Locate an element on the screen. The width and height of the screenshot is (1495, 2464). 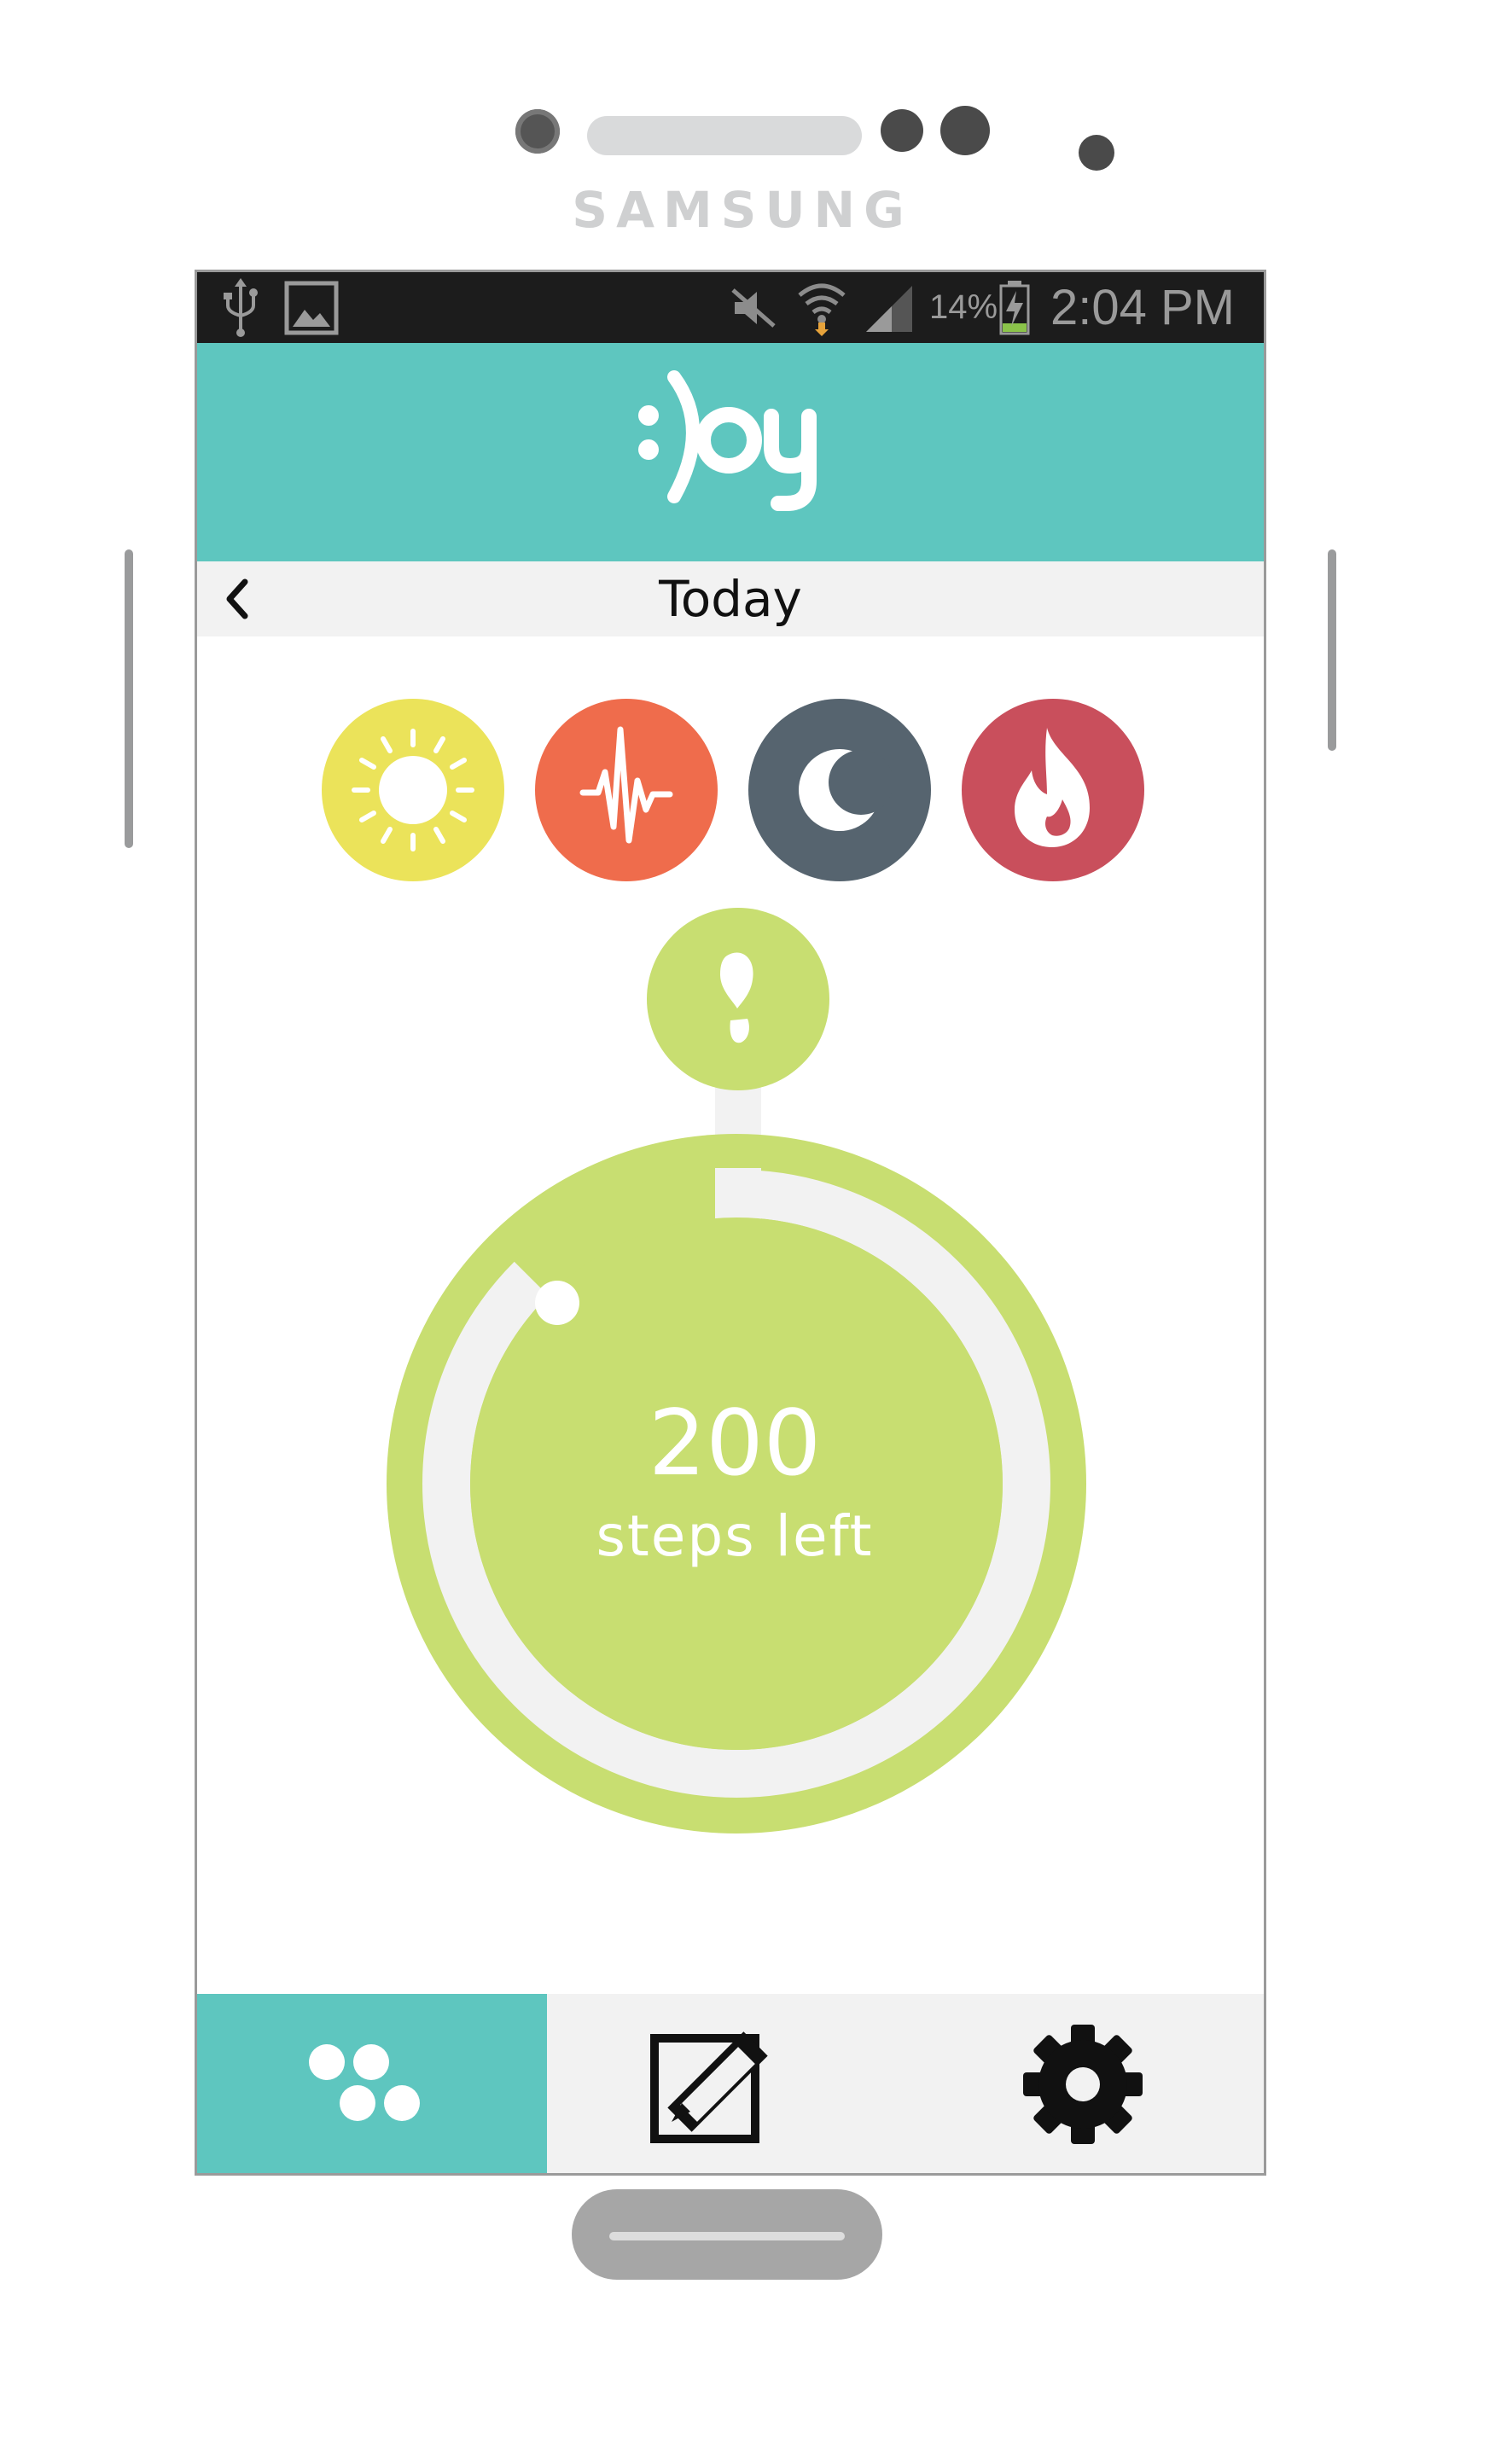
device-brand: SAMSUNG is located at coordinates (742, 210).